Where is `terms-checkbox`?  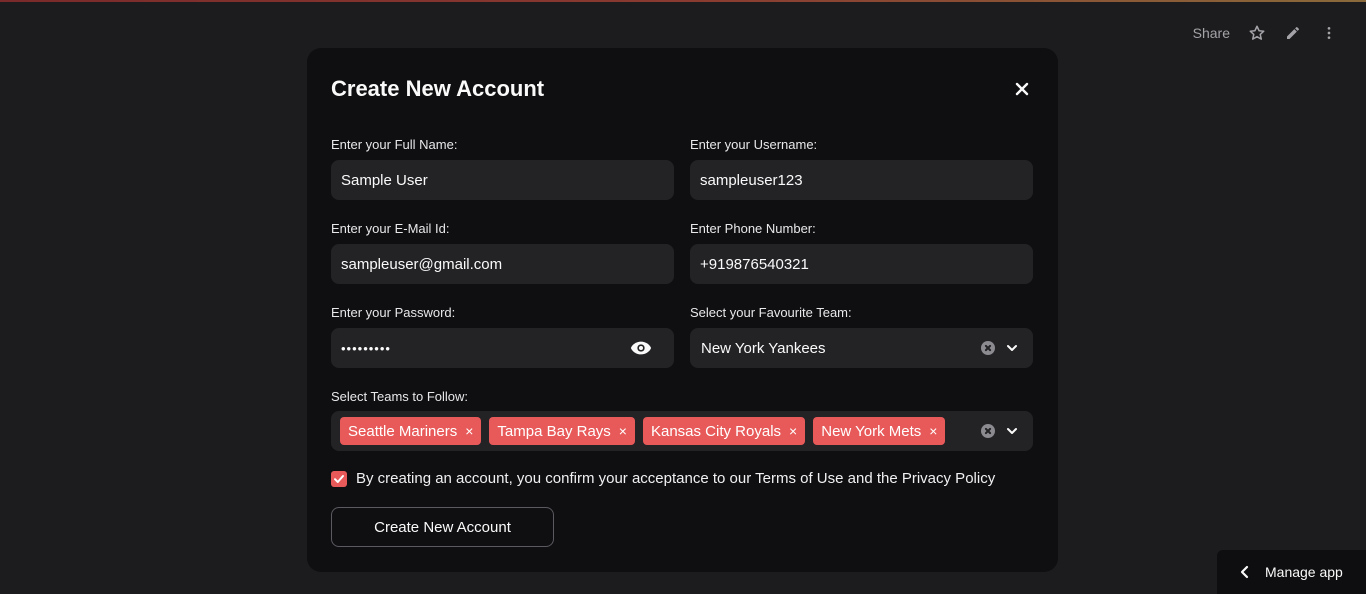
terms-checkbox is located at coordinates (339, 479).